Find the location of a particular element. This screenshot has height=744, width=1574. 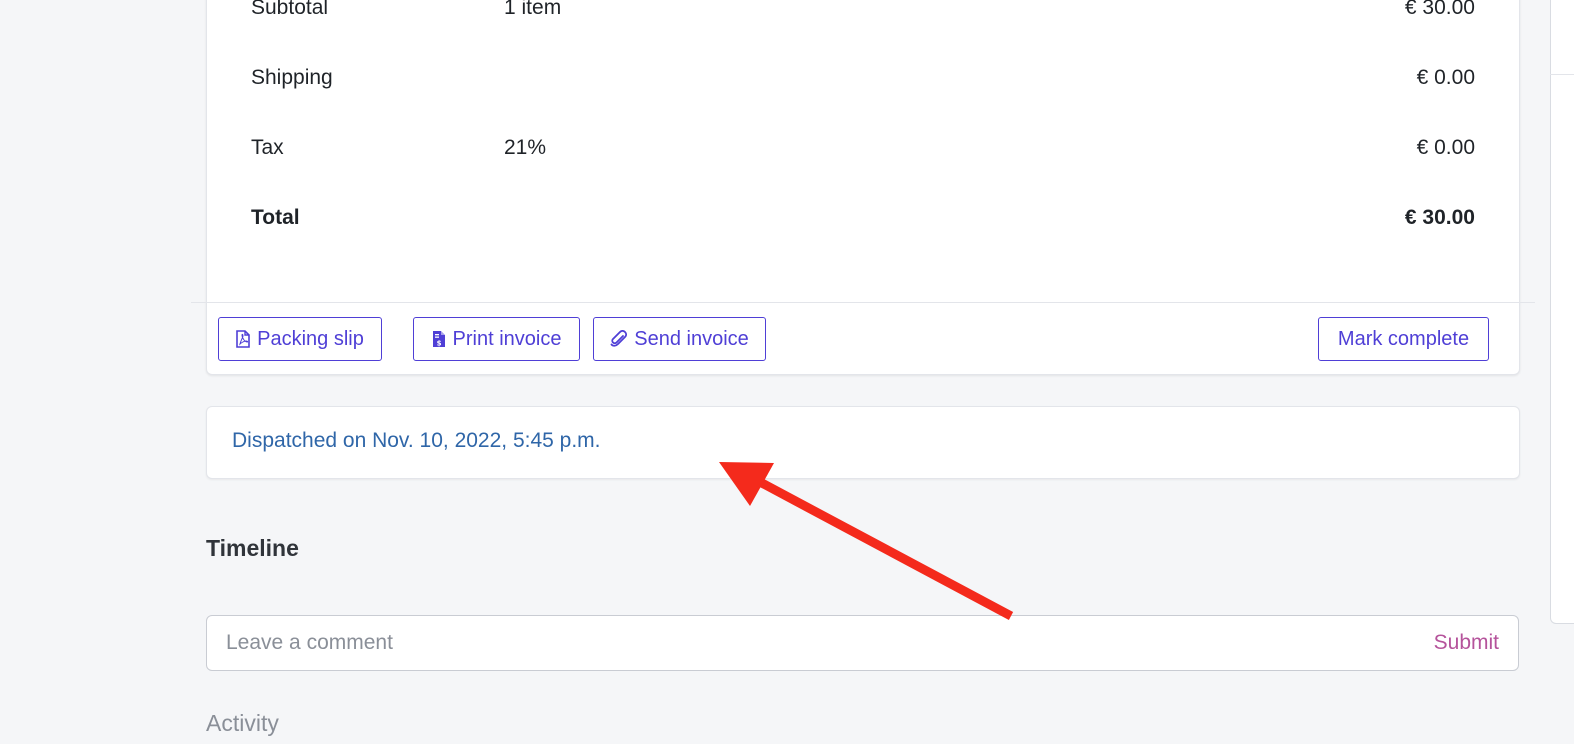

shipping-row: Shipping € 0.00 is located at coordinates (863, 78).